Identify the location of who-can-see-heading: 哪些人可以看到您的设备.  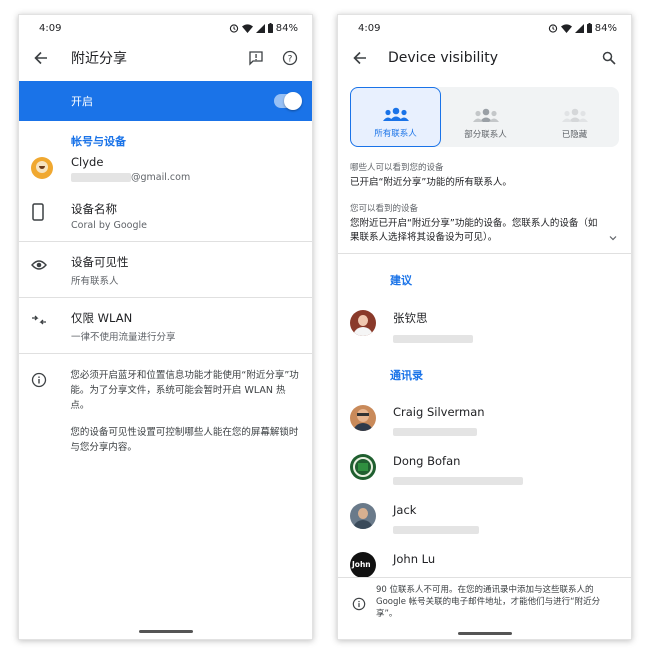
(397, 168).